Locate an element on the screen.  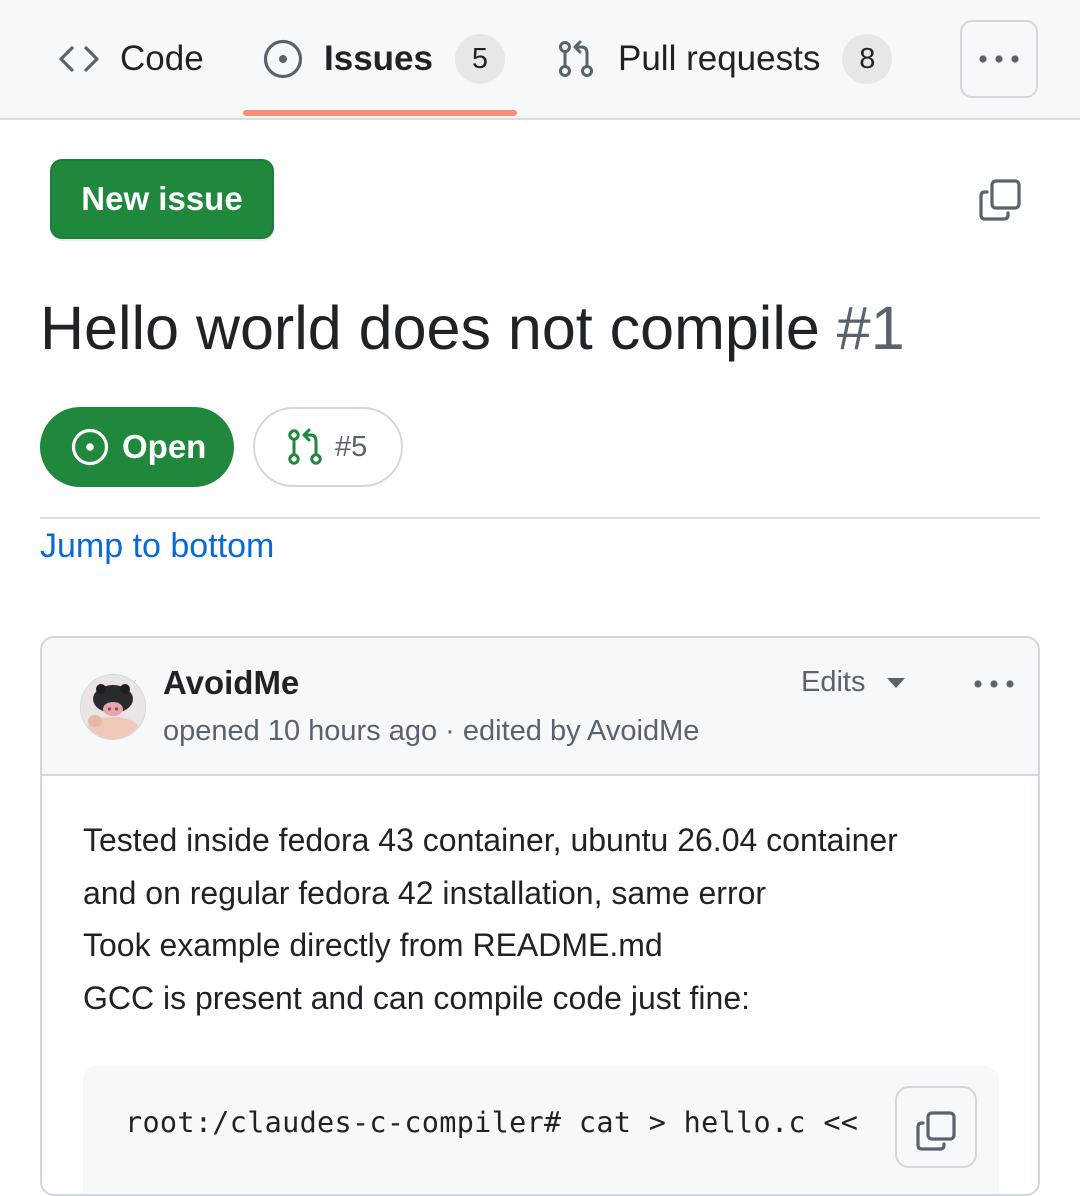
tab-pull-requests: Pull requests 8 is located at coordinates (724, 59).